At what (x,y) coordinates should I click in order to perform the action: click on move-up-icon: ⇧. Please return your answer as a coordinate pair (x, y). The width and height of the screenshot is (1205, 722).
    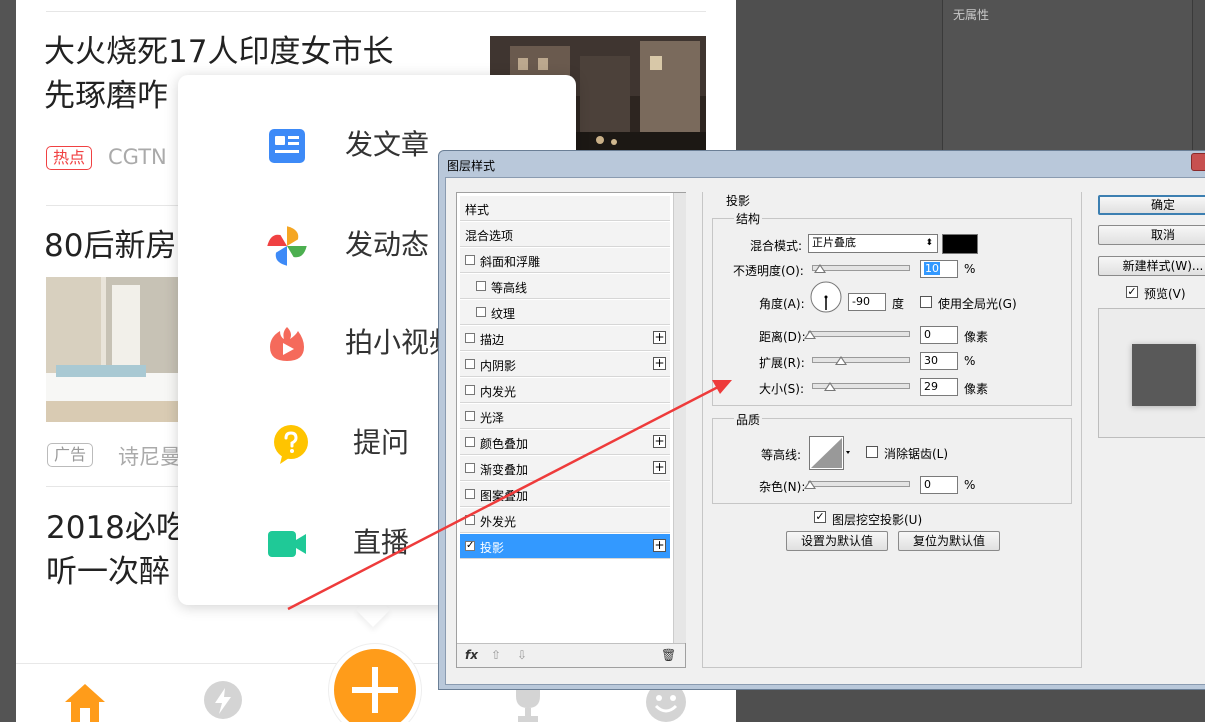
    Looking at the image, I should click on (496, 655).